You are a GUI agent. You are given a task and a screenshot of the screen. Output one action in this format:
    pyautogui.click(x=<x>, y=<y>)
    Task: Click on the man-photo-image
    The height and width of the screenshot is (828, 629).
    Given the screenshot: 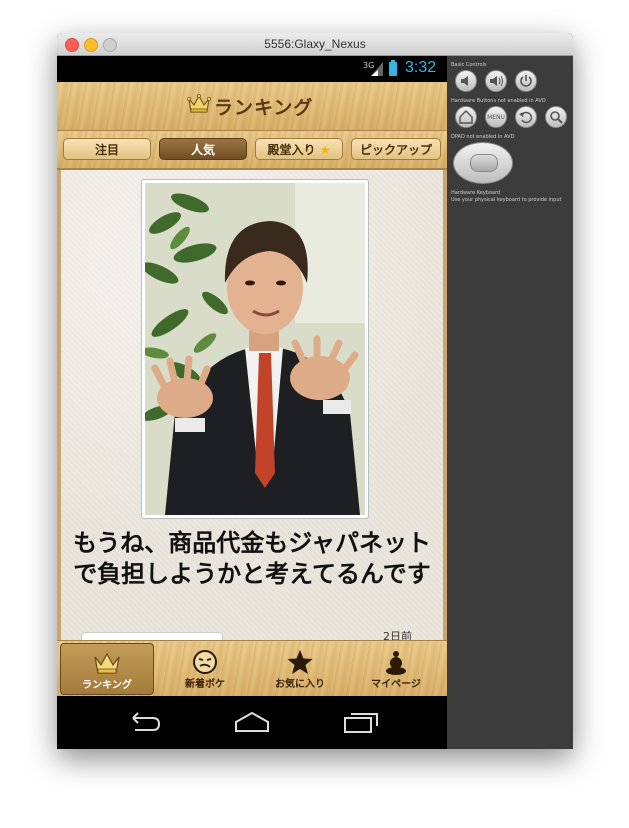 What is the action you would take?
    pyautogui.click(x=255, y=349)
    